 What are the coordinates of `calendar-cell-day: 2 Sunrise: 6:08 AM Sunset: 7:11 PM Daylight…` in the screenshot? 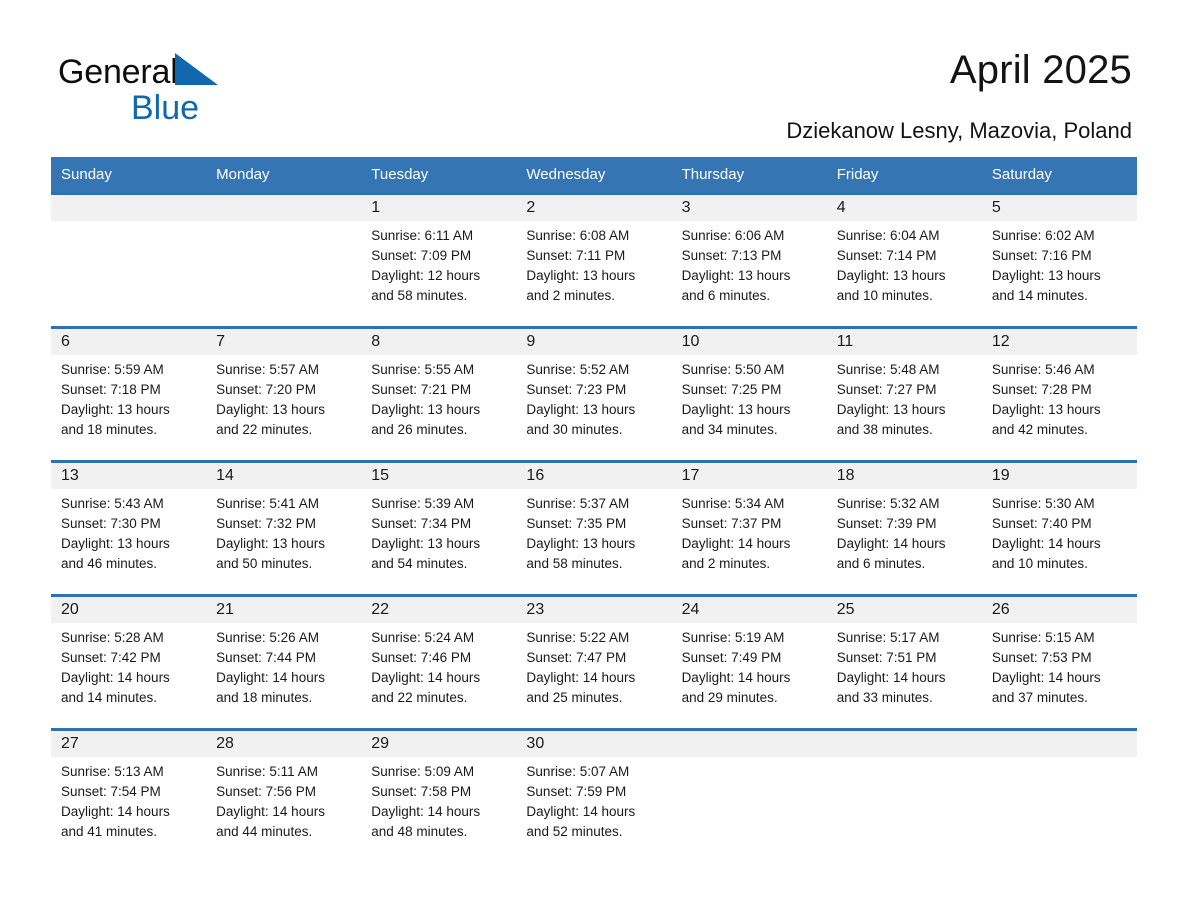 It's located at (594, 260).